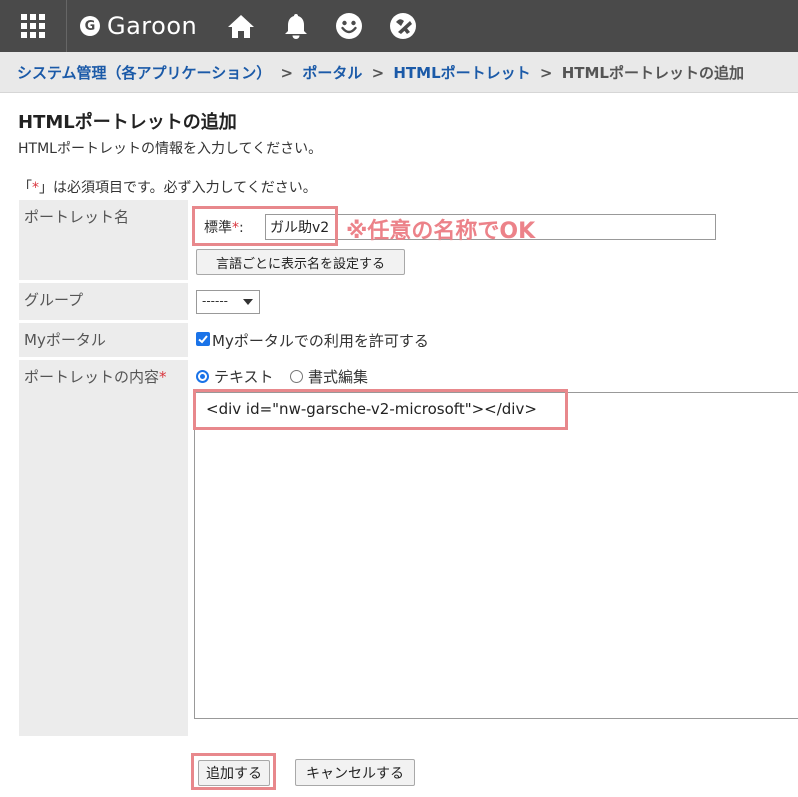 The height and width of the screenshot is (797, 798). I want to click on required-note-text: 」は必須項目です。必ず入力してください。, so click(178, 188).